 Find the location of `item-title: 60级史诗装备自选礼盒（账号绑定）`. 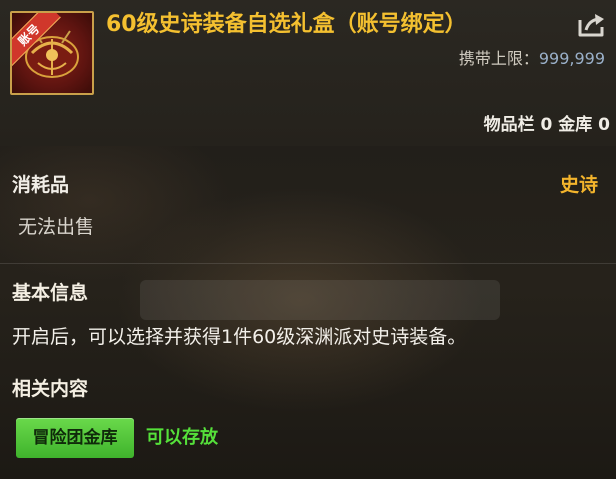

item-title: 60级史诗装备自选礼盒（账号绑定） is located at coordinates (286, 24).